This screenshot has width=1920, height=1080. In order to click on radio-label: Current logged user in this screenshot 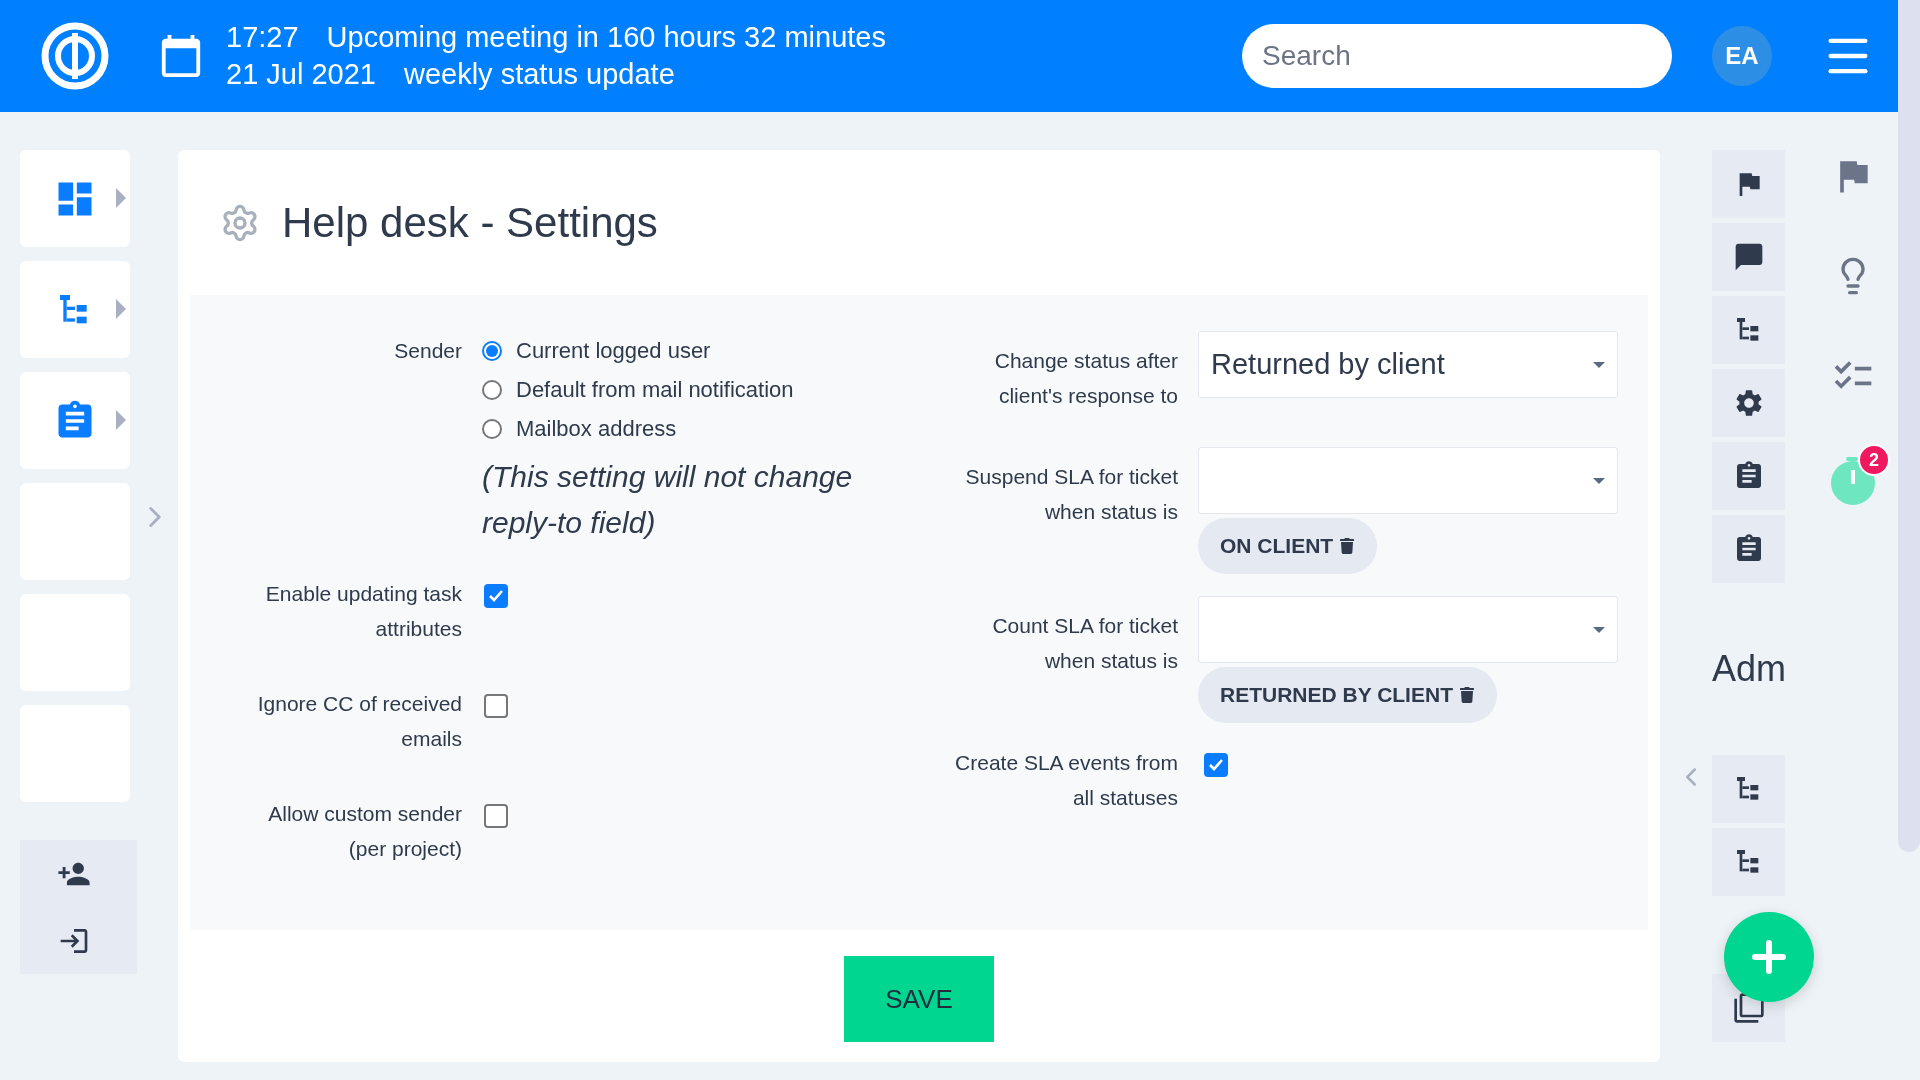, I will do `click(613, 350)`.